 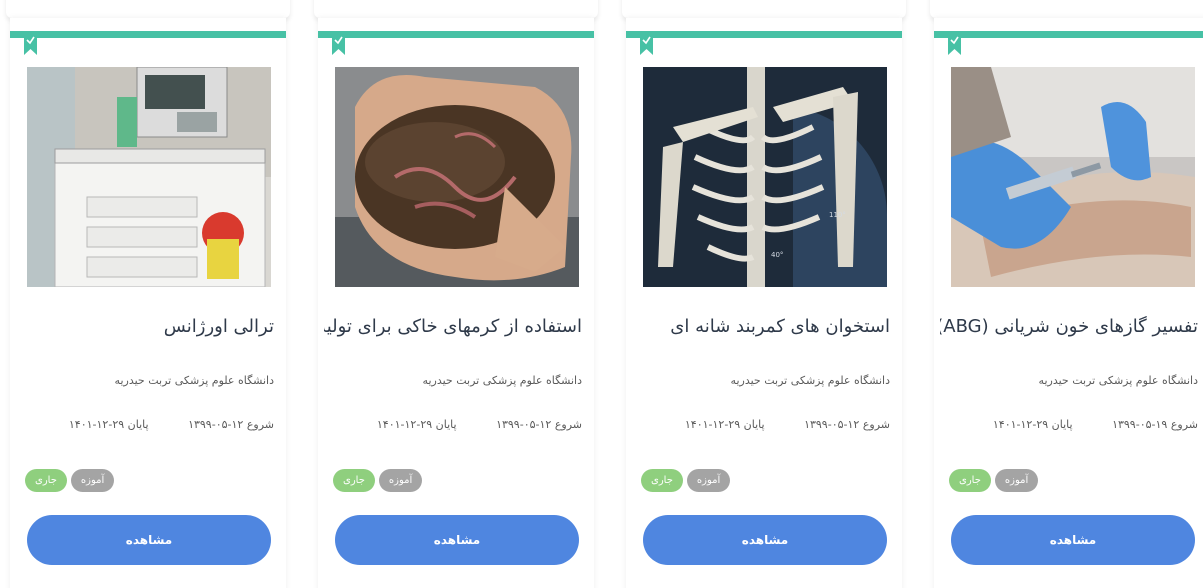 I want to click on course-image: 110° 40°, so click(x=765, y=177).